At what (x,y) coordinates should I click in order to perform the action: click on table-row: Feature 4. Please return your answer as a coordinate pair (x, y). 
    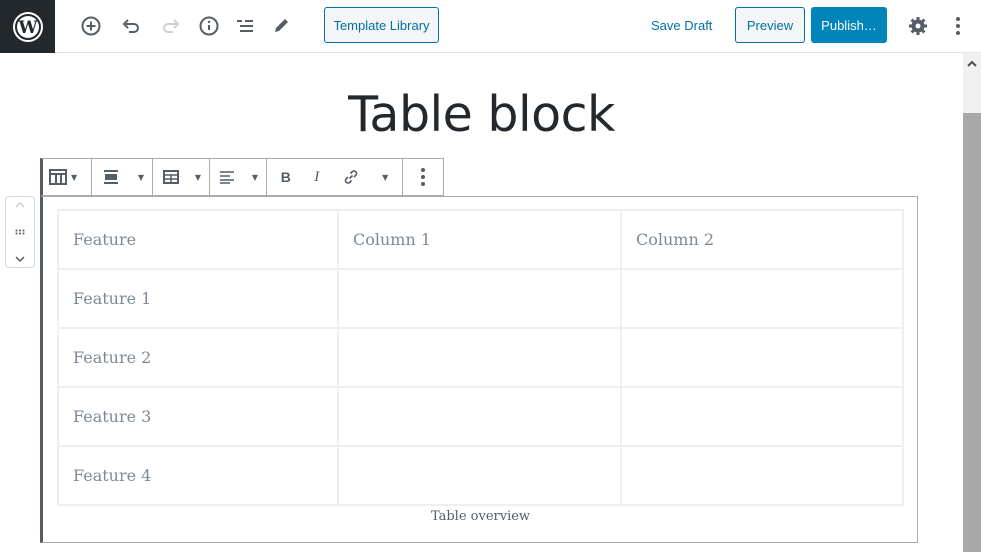
    Looking at the image, I should click on (480, 475).